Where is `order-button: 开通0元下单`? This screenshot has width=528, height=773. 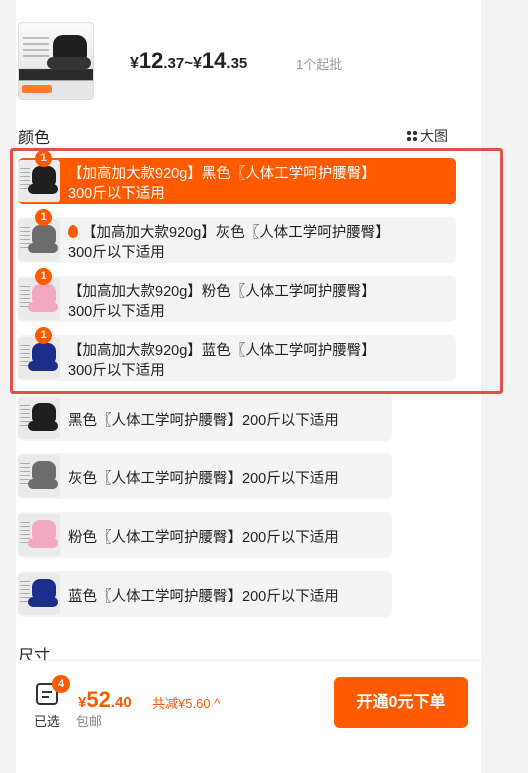
order-button: 开通0元下单 is located at coordinates (401, 702).